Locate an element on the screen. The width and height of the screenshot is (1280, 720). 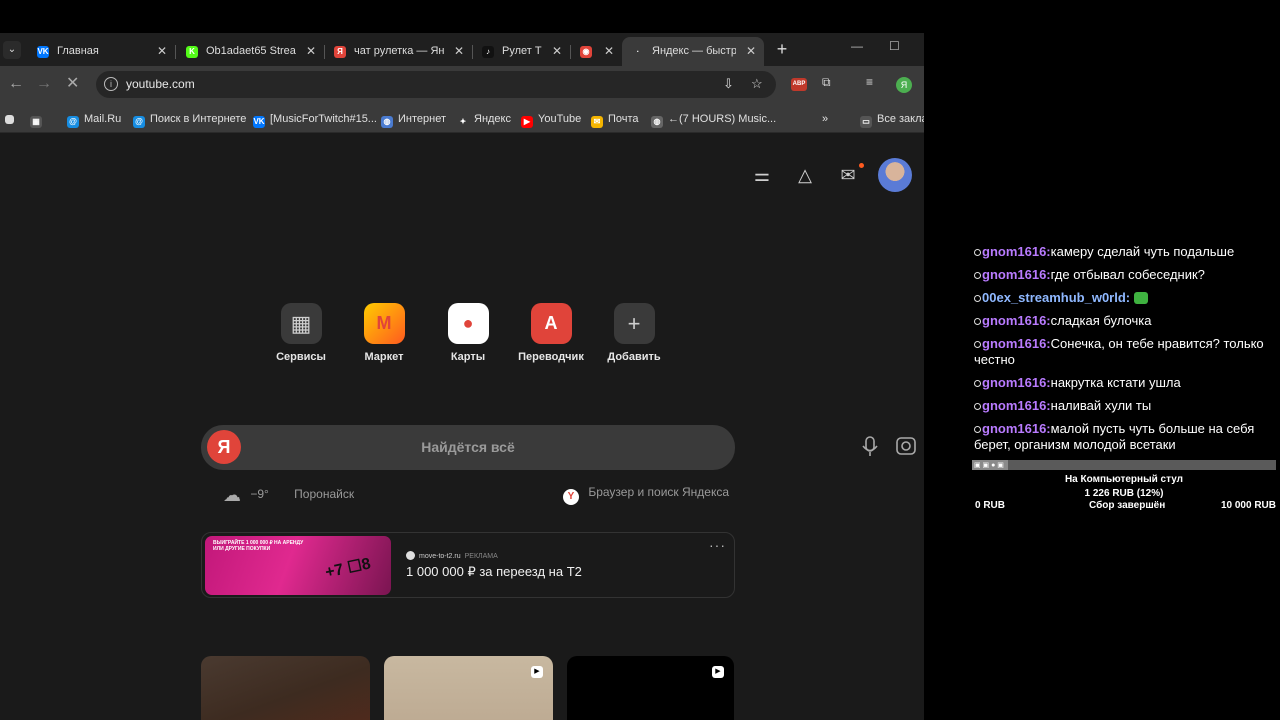
record-icon: ◉ is located at coordinates (586, 52).